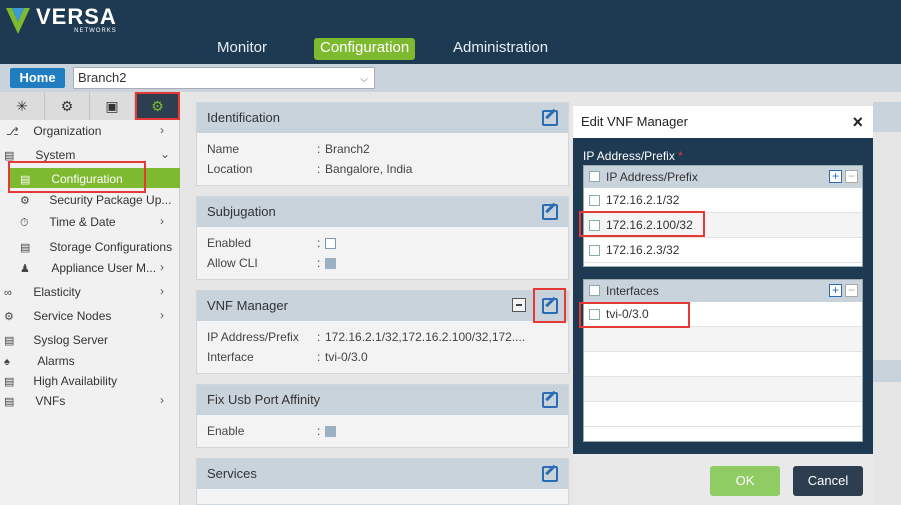  What do you see at coordinates (25, 201) in the screenshot?
I see `package-icon: ⚙` at bounding box center [25, 201].